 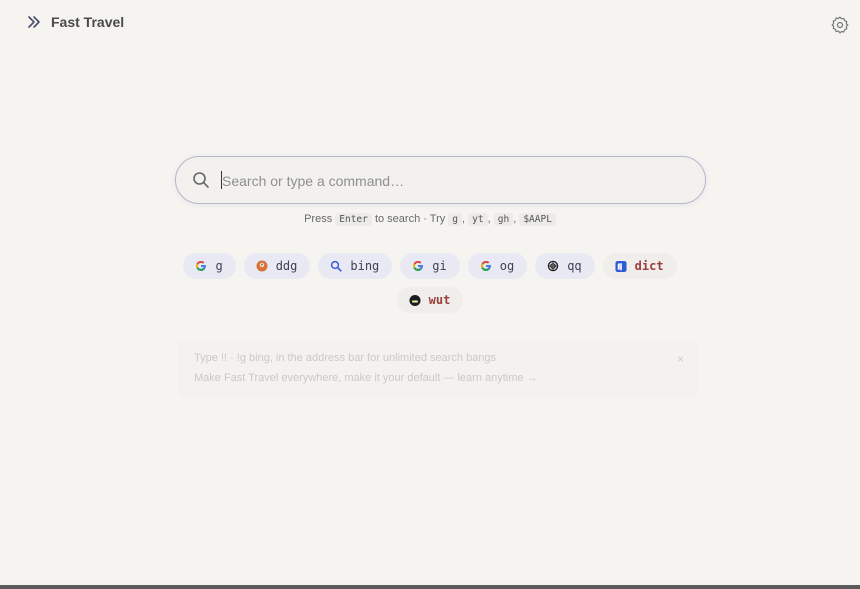 I want to click on shortcut-label: gi, so click(x=439, y=266).